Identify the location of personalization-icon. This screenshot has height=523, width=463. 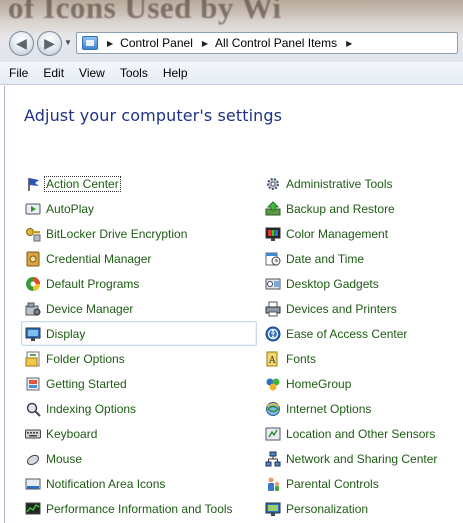
(273, 509).